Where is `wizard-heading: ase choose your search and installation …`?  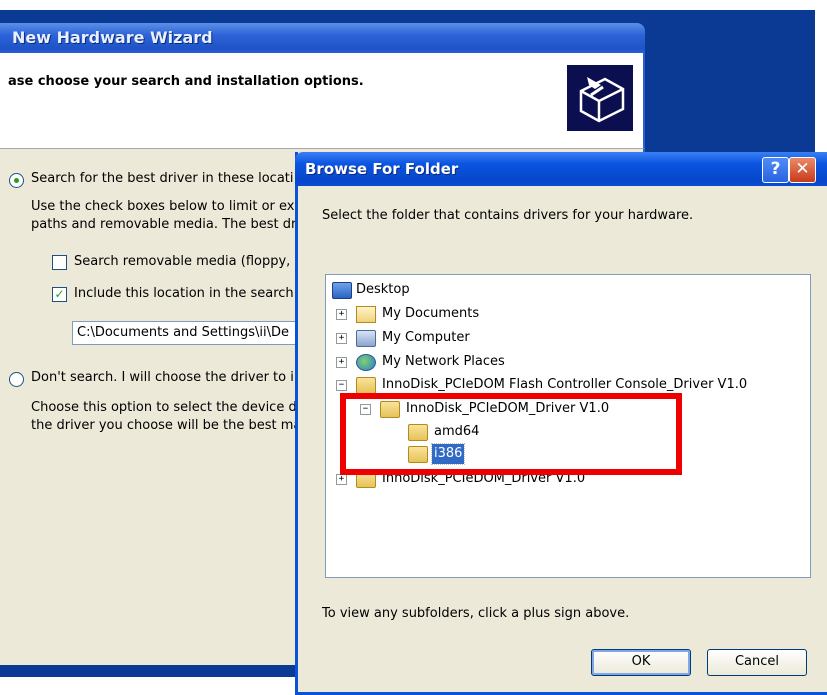 wizard-heading: ase choose your search and installation … is located at coordinates (186, 81).